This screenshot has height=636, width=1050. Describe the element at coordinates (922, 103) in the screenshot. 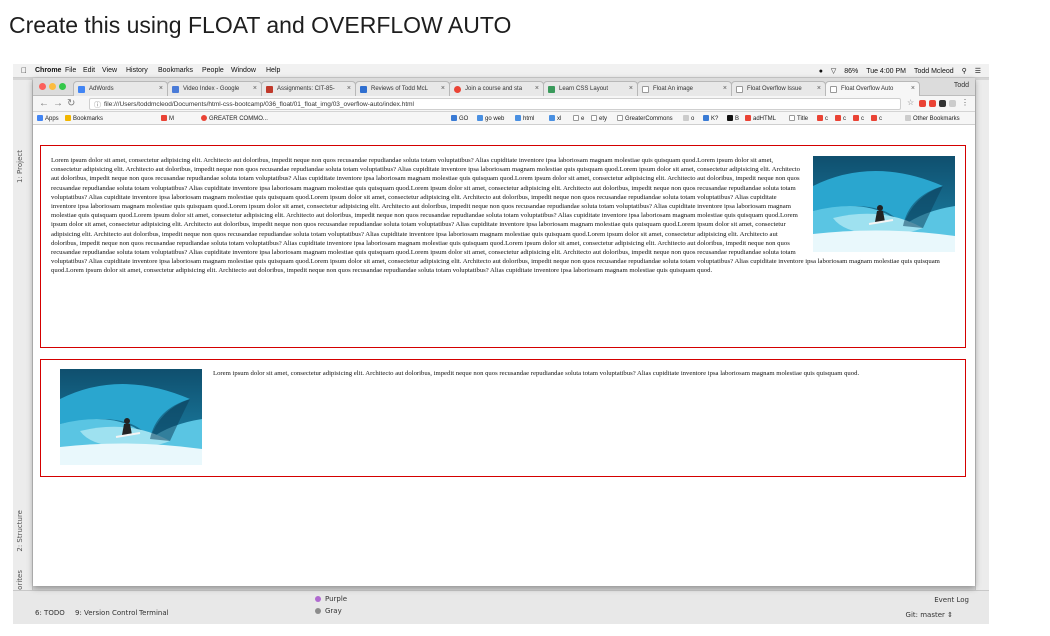

I see `extension-red-icon` at that location.